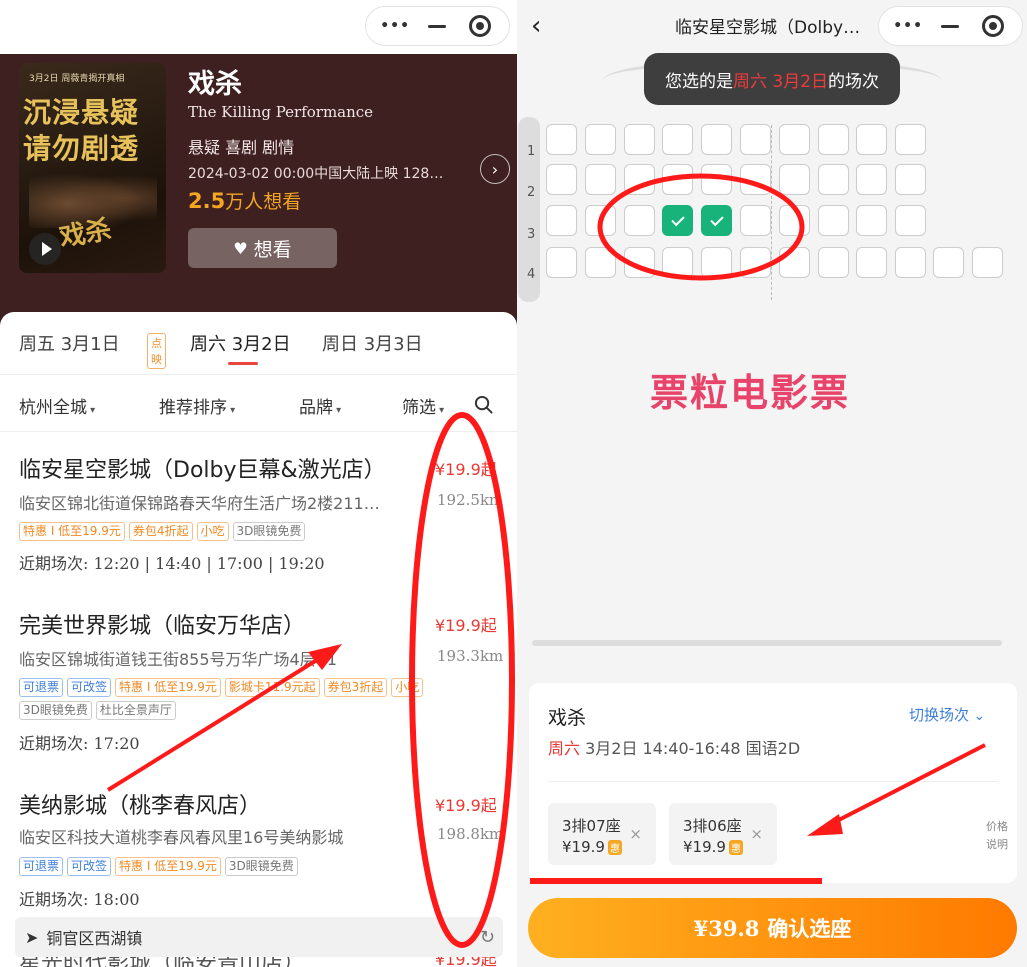  Describe the element at coordinates (583, 847) in the screenshot. I see `seat-price-value: ¥19.9` at that location.